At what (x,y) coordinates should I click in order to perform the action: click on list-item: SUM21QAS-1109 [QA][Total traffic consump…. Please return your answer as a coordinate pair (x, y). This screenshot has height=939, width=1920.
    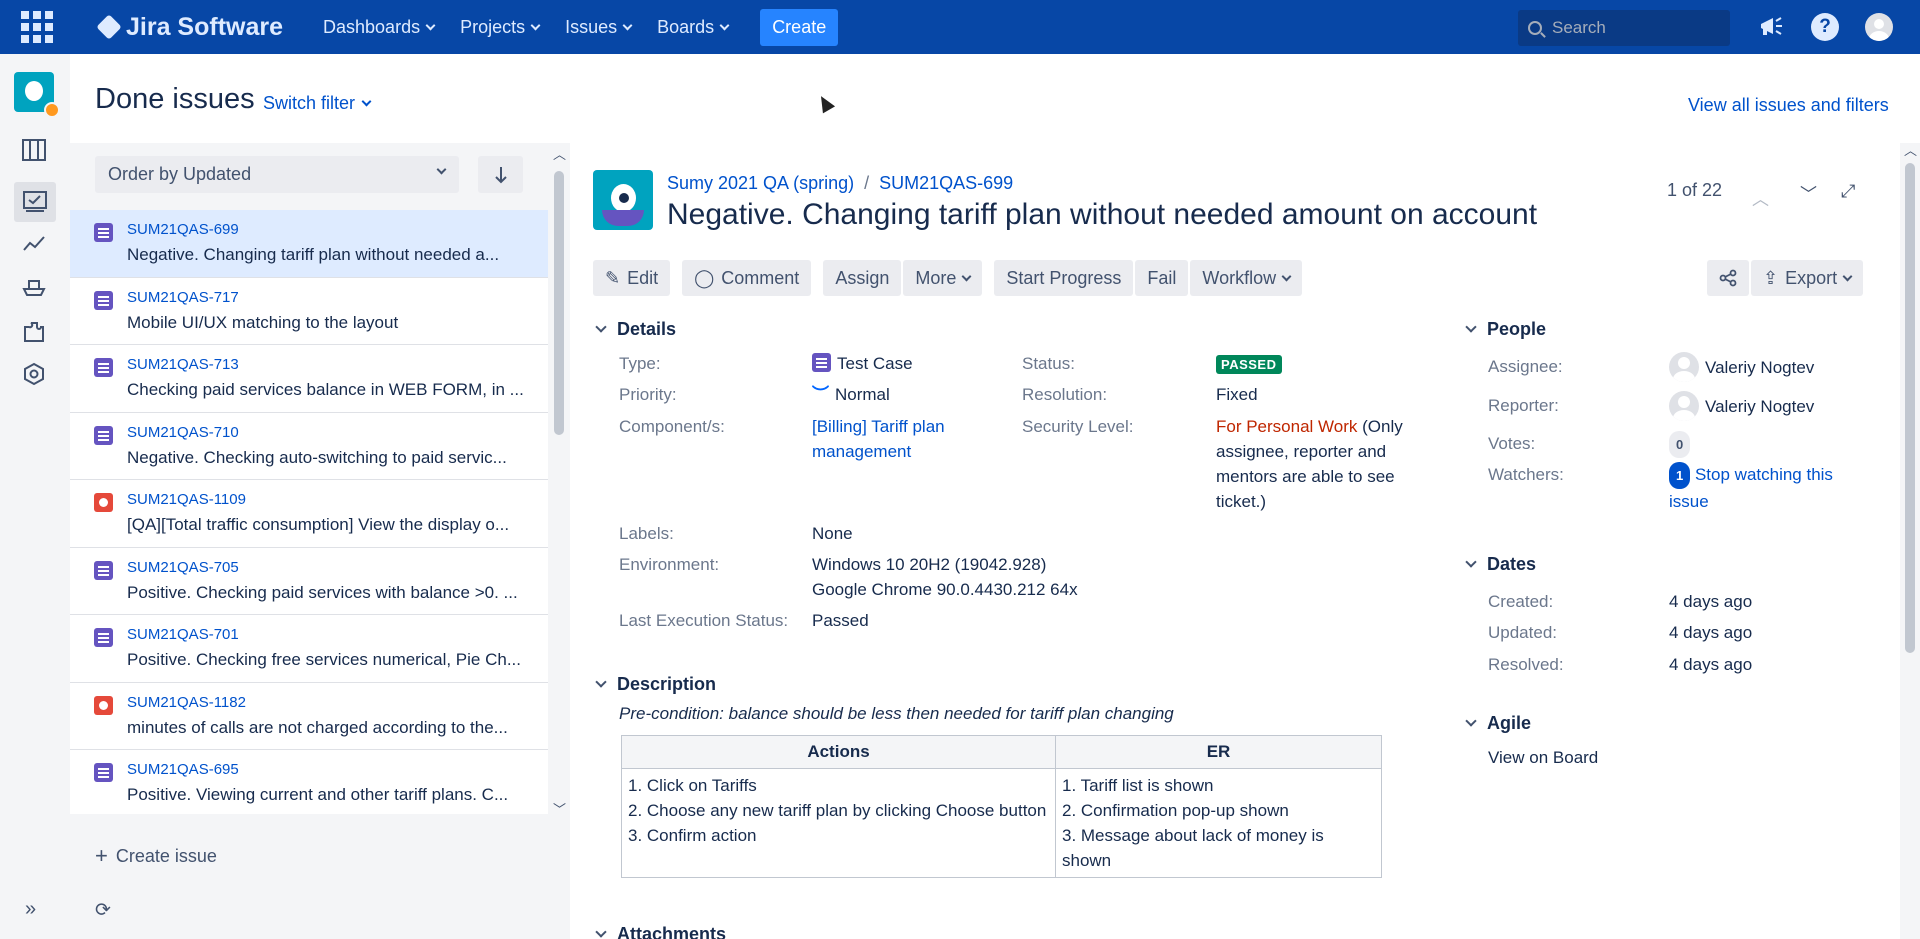
    Looking at the image, I should click on (309, 514).